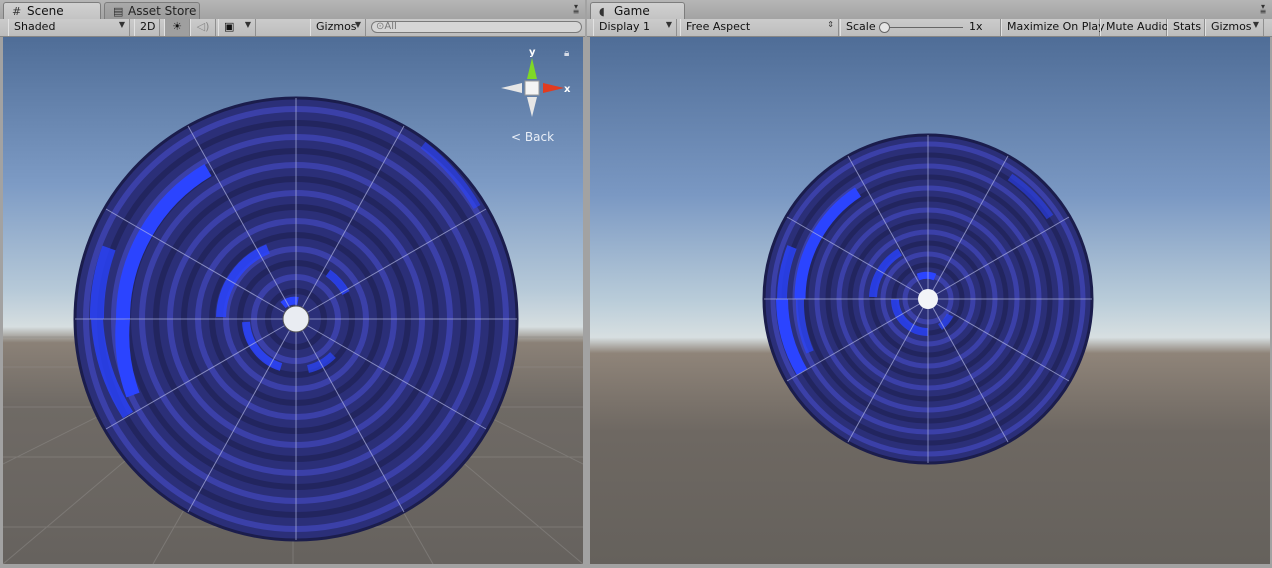 The image size is (1272, 568). Describe the element at coordinates (1234, 27) in the screenshot. I see `game-gizmos-dropdown: Gizmos ▼` at that location.